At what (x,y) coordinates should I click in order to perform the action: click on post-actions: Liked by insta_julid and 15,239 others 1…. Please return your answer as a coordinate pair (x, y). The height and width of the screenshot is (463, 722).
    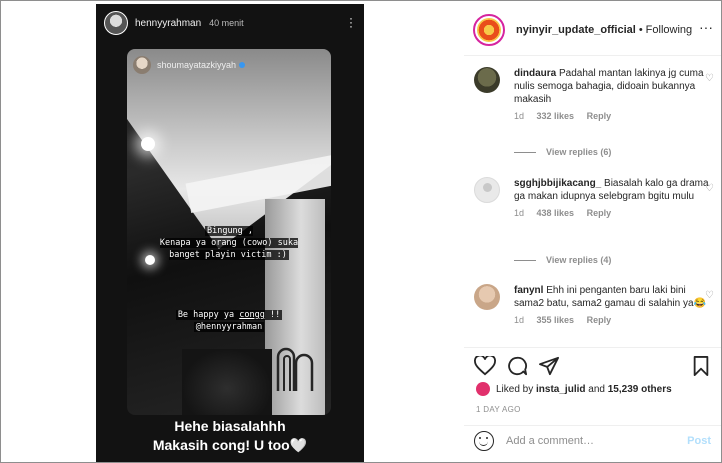
    Looking at the image, I should click on (592, 401).